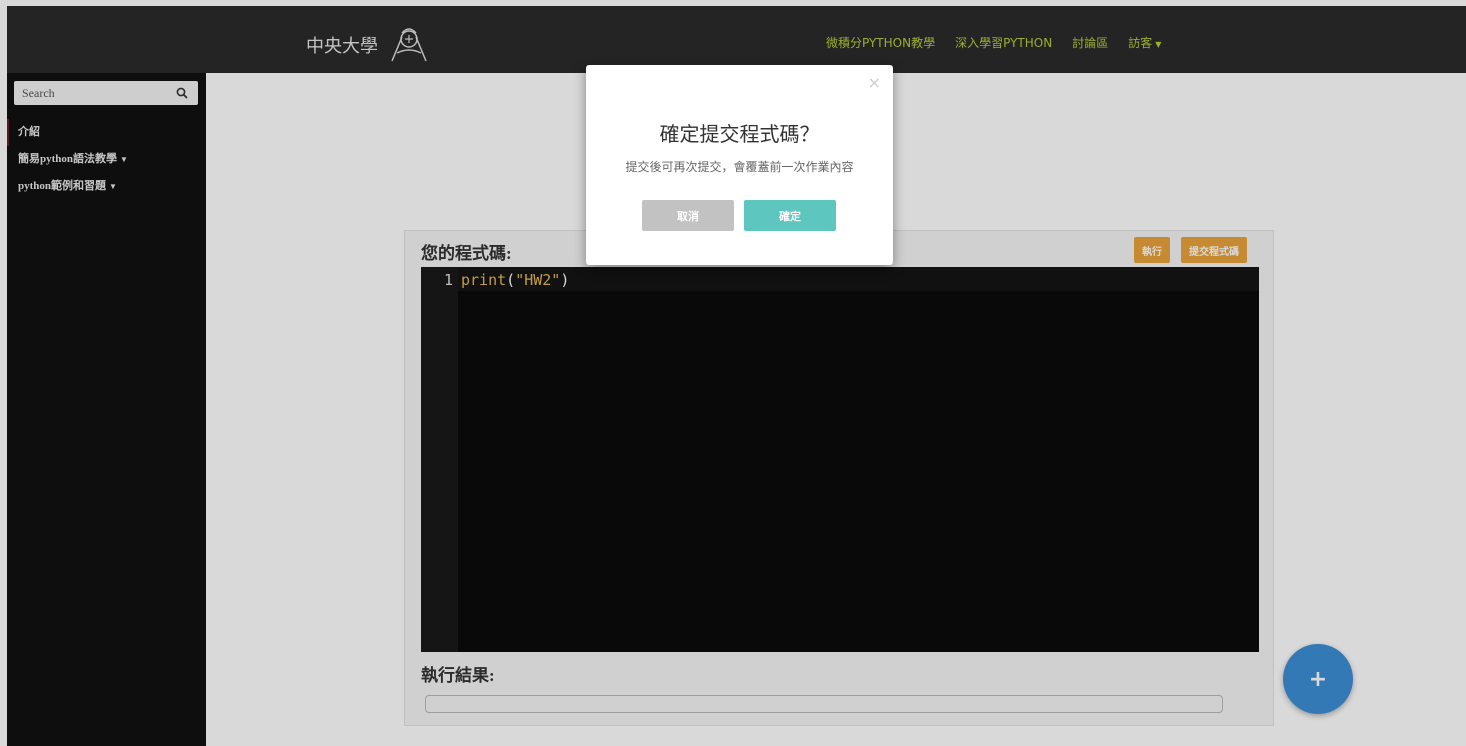 The height and width of the screenshot is (746, 1466). I want to click on close-icon: ×, so click(874, 82).